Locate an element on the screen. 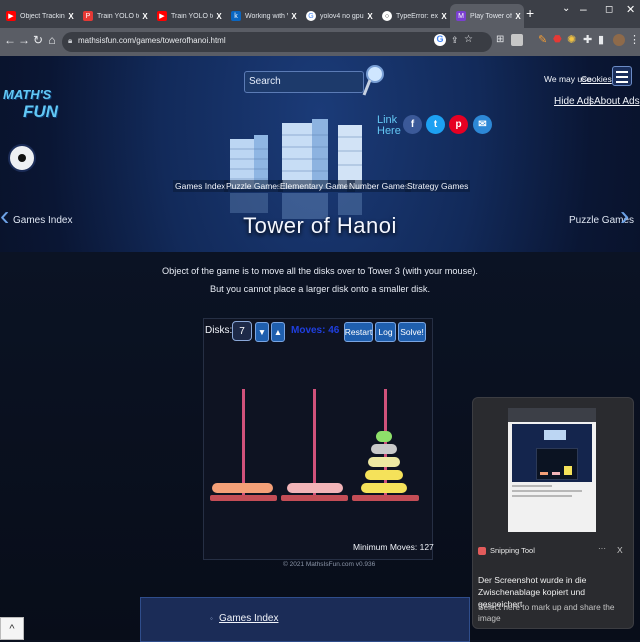  search-input: Search is located at coordinates (304, 82).